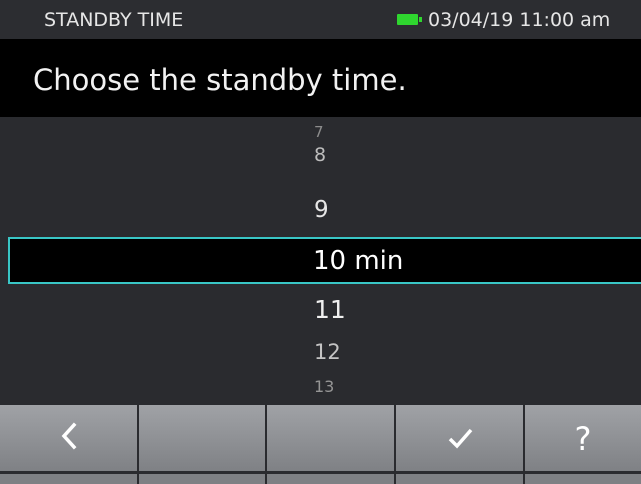 The width and height of the screenshot is (641, 484). I want to click on picker-option-label: 9, so click(321, 210).